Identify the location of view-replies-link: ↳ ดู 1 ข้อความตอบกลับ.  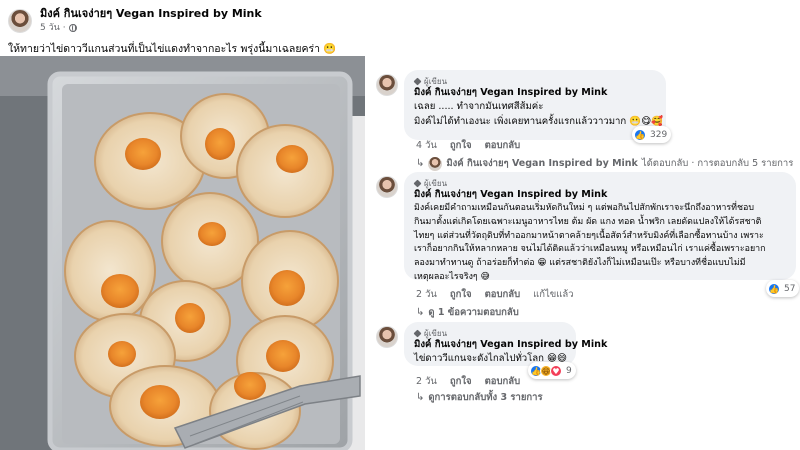
(467, 312).